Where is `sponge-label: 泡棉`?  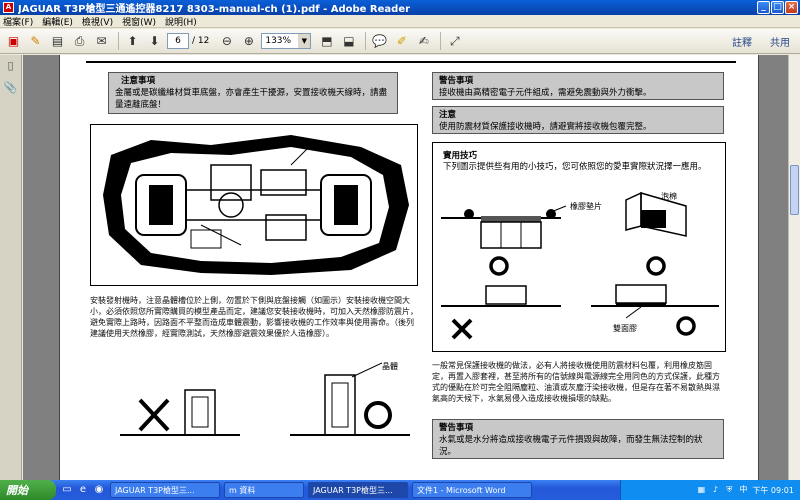 sponge-label: 泡棉 is located at coordinates (669, 196).